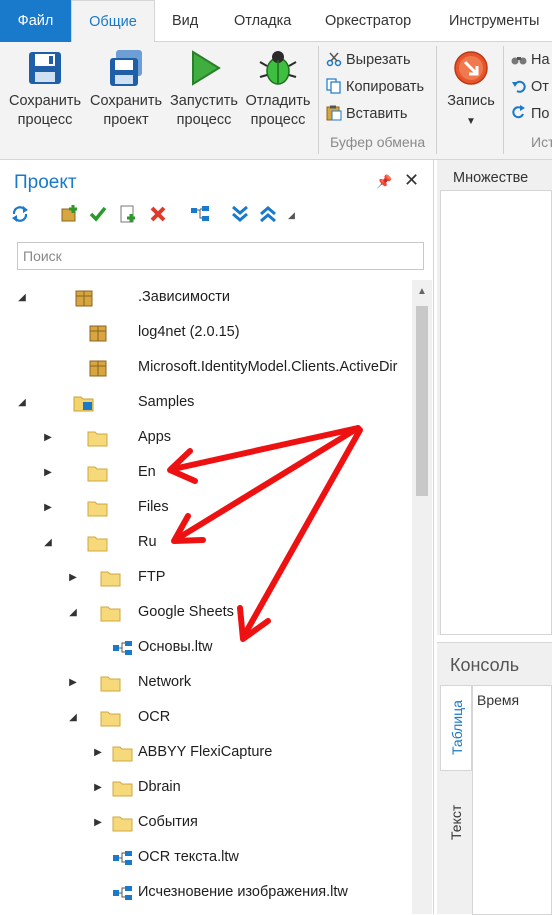  What do you see at coordinates (185, 21) in the screenshot?
I see `menu-tab-view: Вид` at bounding box center [185, 21].